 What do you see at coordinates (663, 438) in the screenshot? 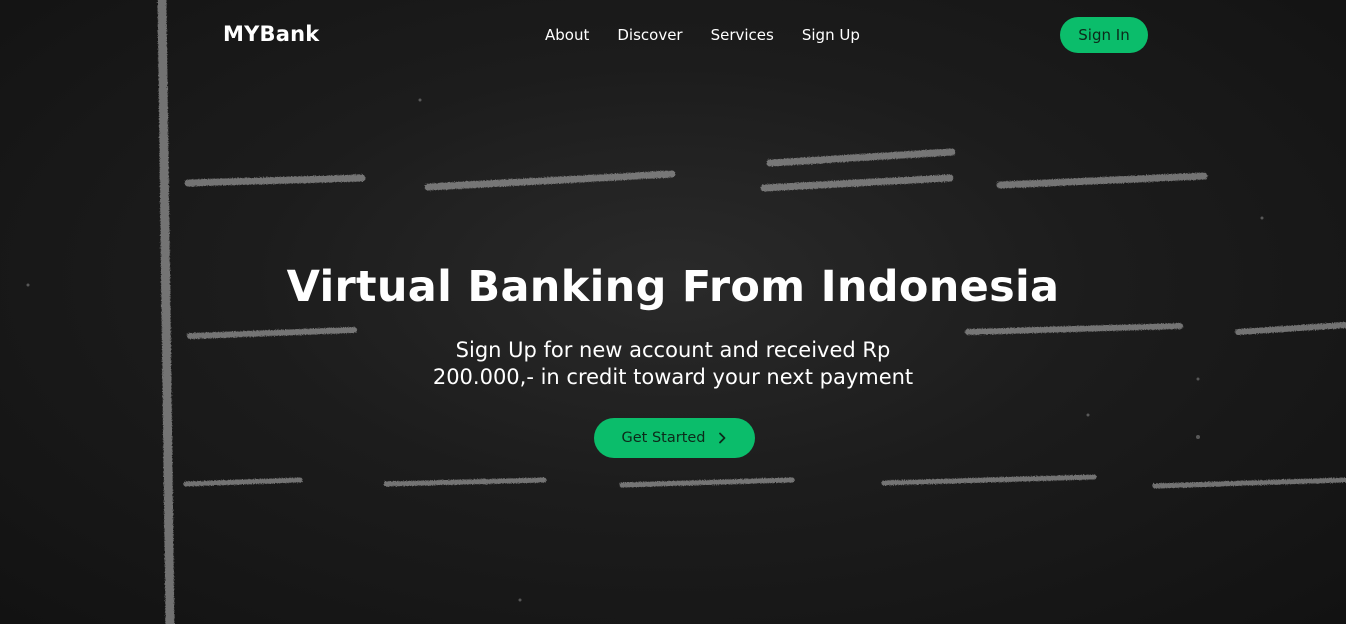
I see `get-started-label: Get Started` at bounding box center [663, 438].